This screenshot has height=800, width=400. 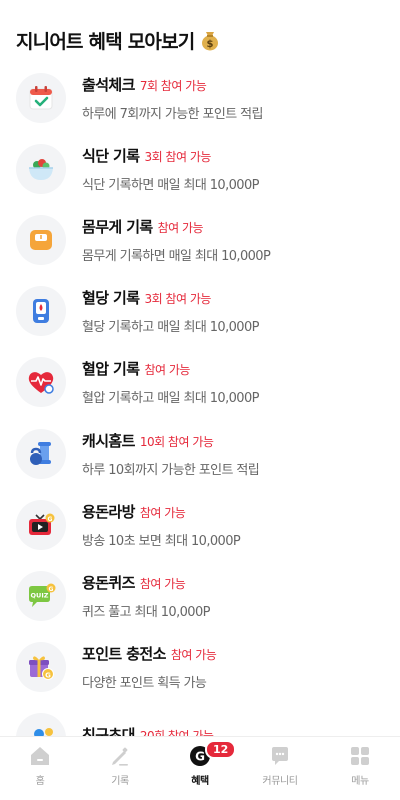 I want to click on nav-label: 메뉴, so click(x=360, y=781).